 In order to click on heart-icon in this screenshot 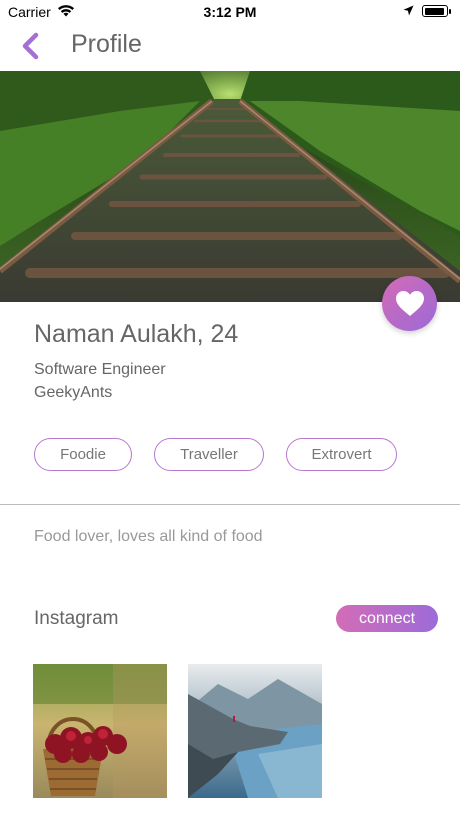, I will do `click(409, 303)`.